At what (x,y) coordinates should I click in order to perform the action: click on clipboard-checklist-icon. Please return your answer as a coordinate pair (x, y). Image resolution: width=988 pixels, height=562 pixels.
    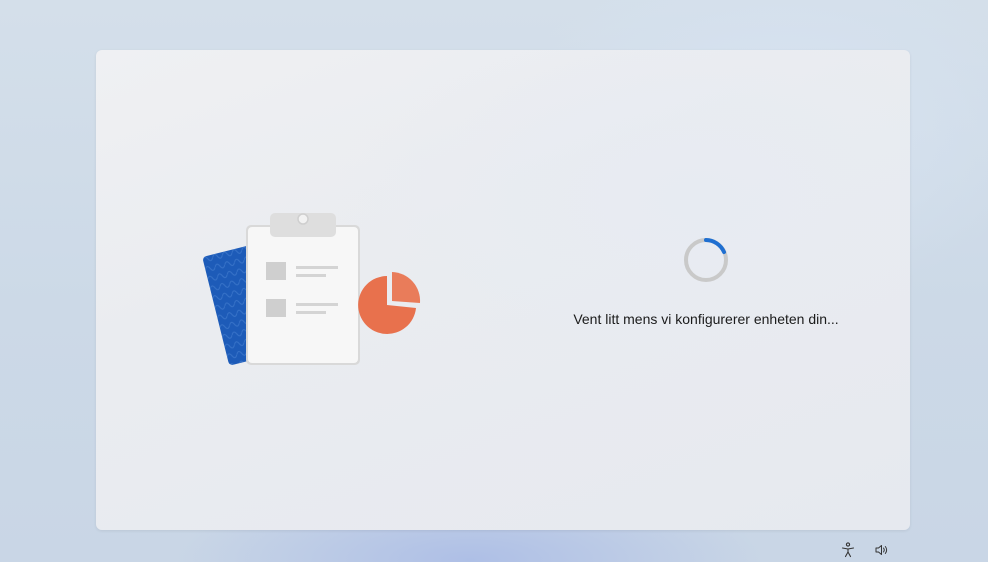
    Looking at the image, I should click on (303, 289).